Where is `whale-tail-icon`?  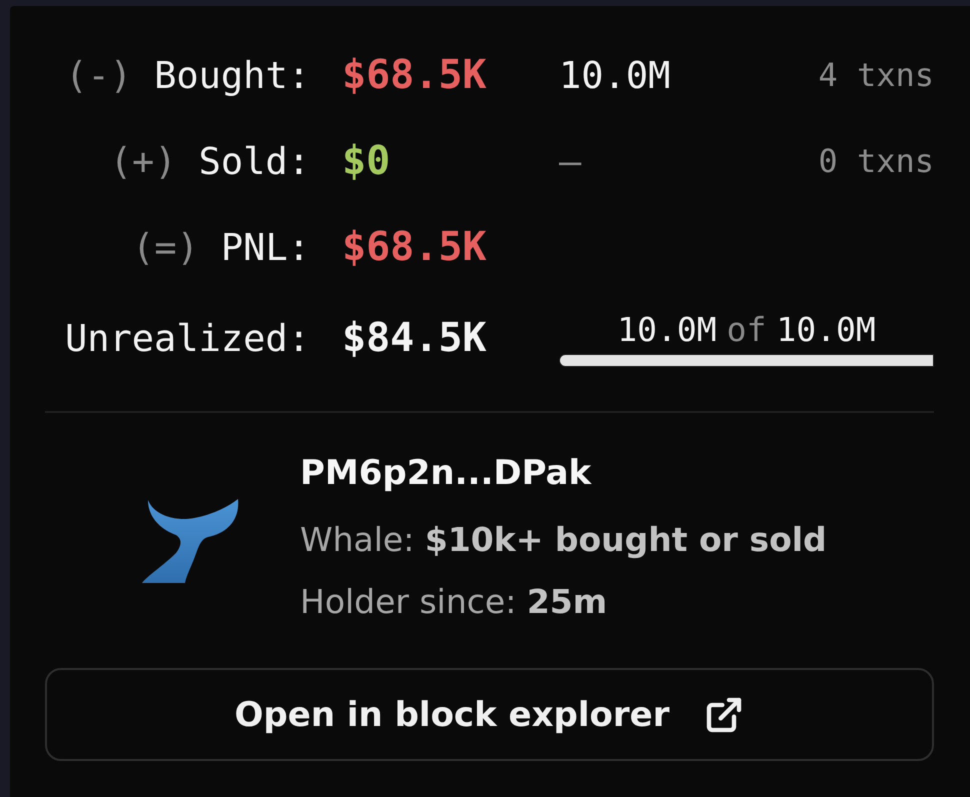 whale-tail-icon is located at coordinates (190, 542).